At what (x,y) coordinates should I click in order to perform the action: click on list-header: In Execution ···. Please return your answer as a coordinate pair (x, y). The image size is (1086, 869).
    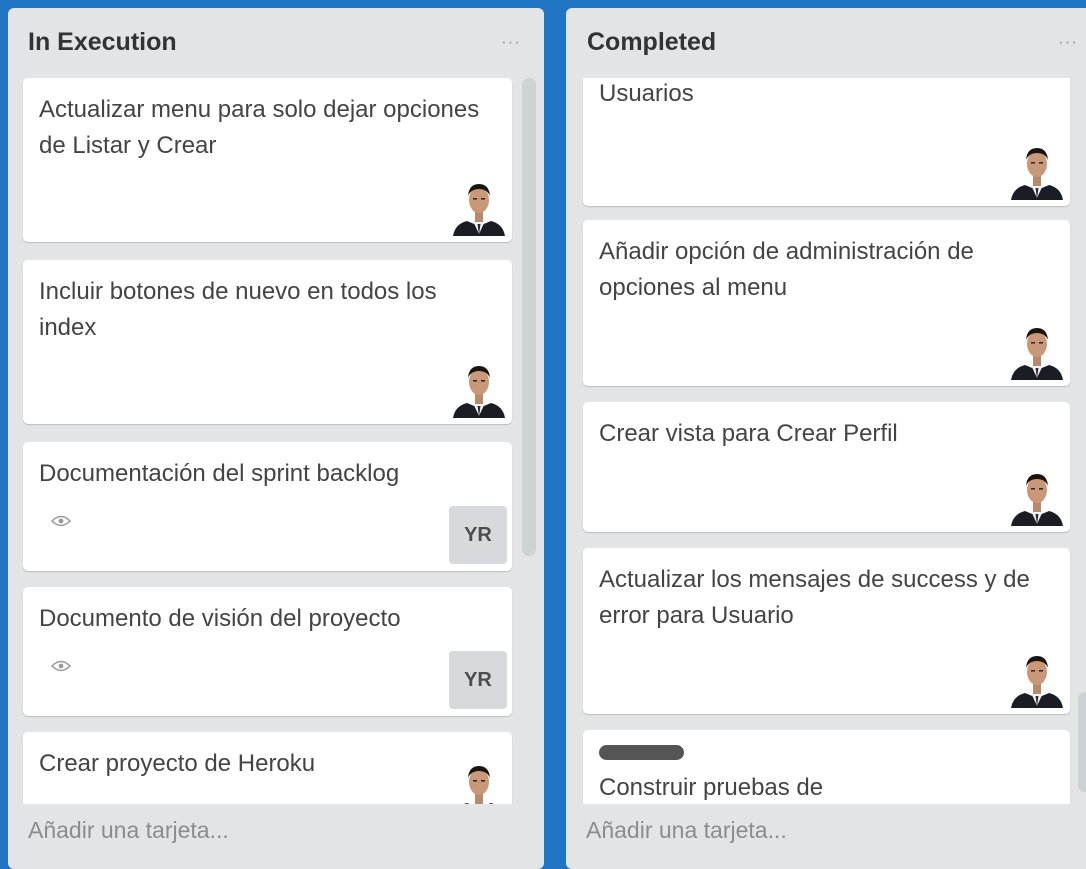
    Looking at the image, I should click on (276, 43).